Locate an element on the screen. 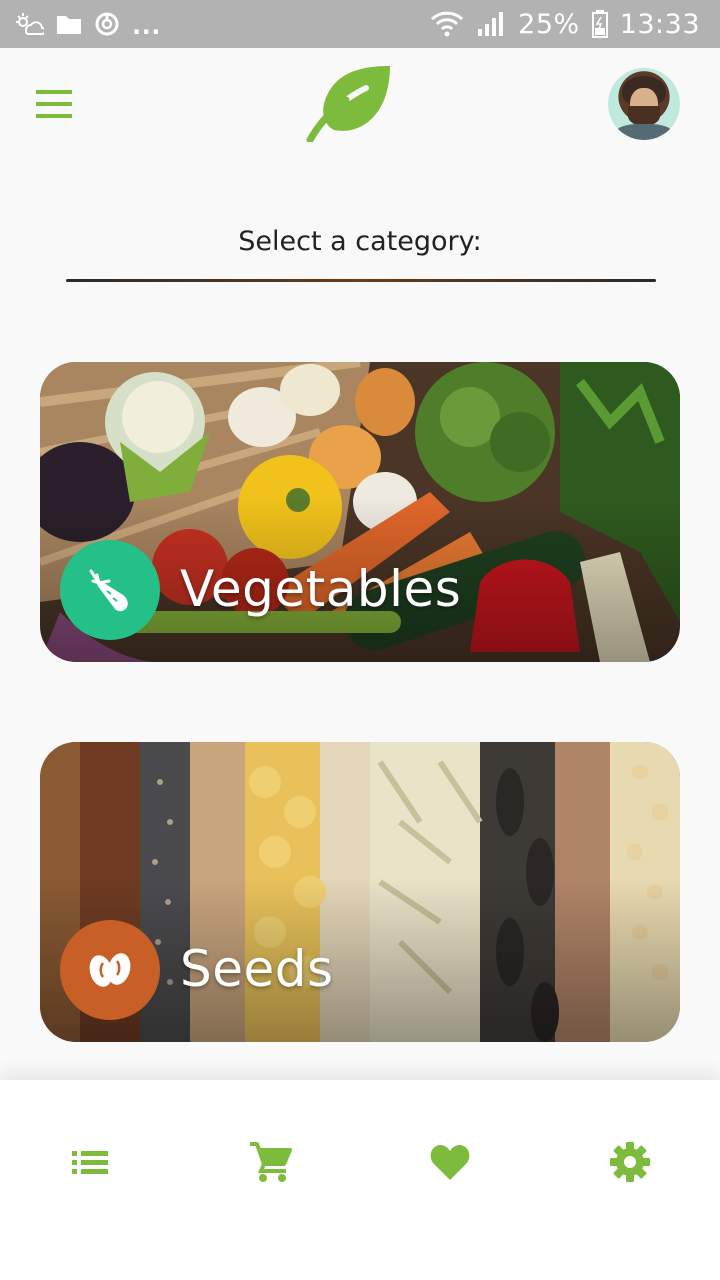 The image size is (720, 1280). list-icon is located at coordinates (90, 1162).